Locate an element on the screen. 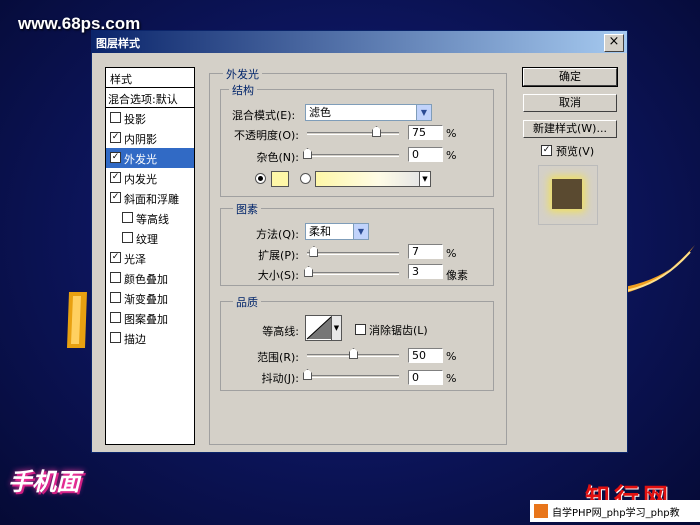  technique-value: 柔和 is located at coordinates (320, 231).